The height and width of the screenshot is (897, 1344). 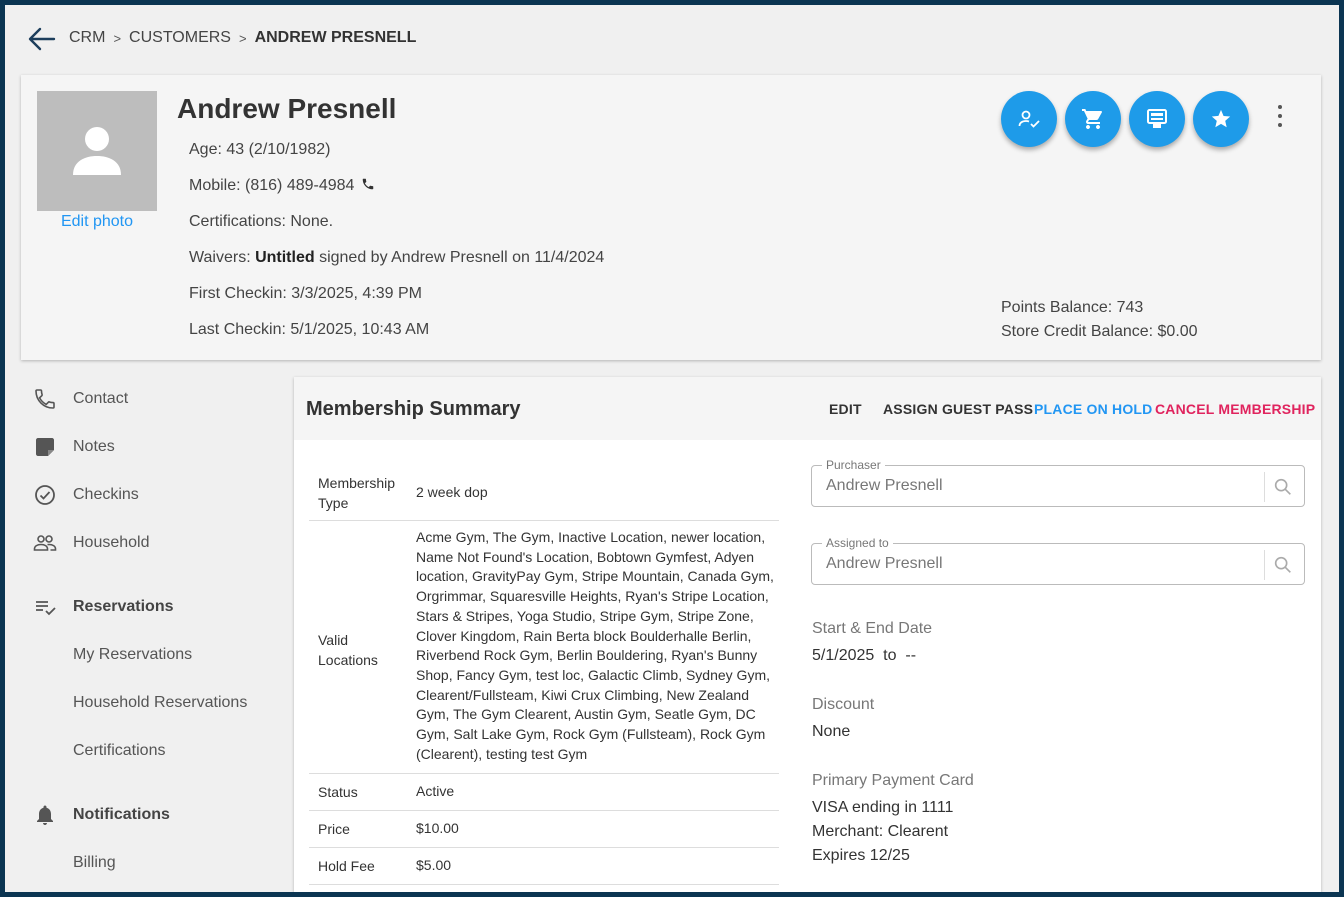 What do you see at coordinates (883, 807) in the screenshot?
I see `payment-card-value: VISA ending in 1111` at bounding box center [883, 807].